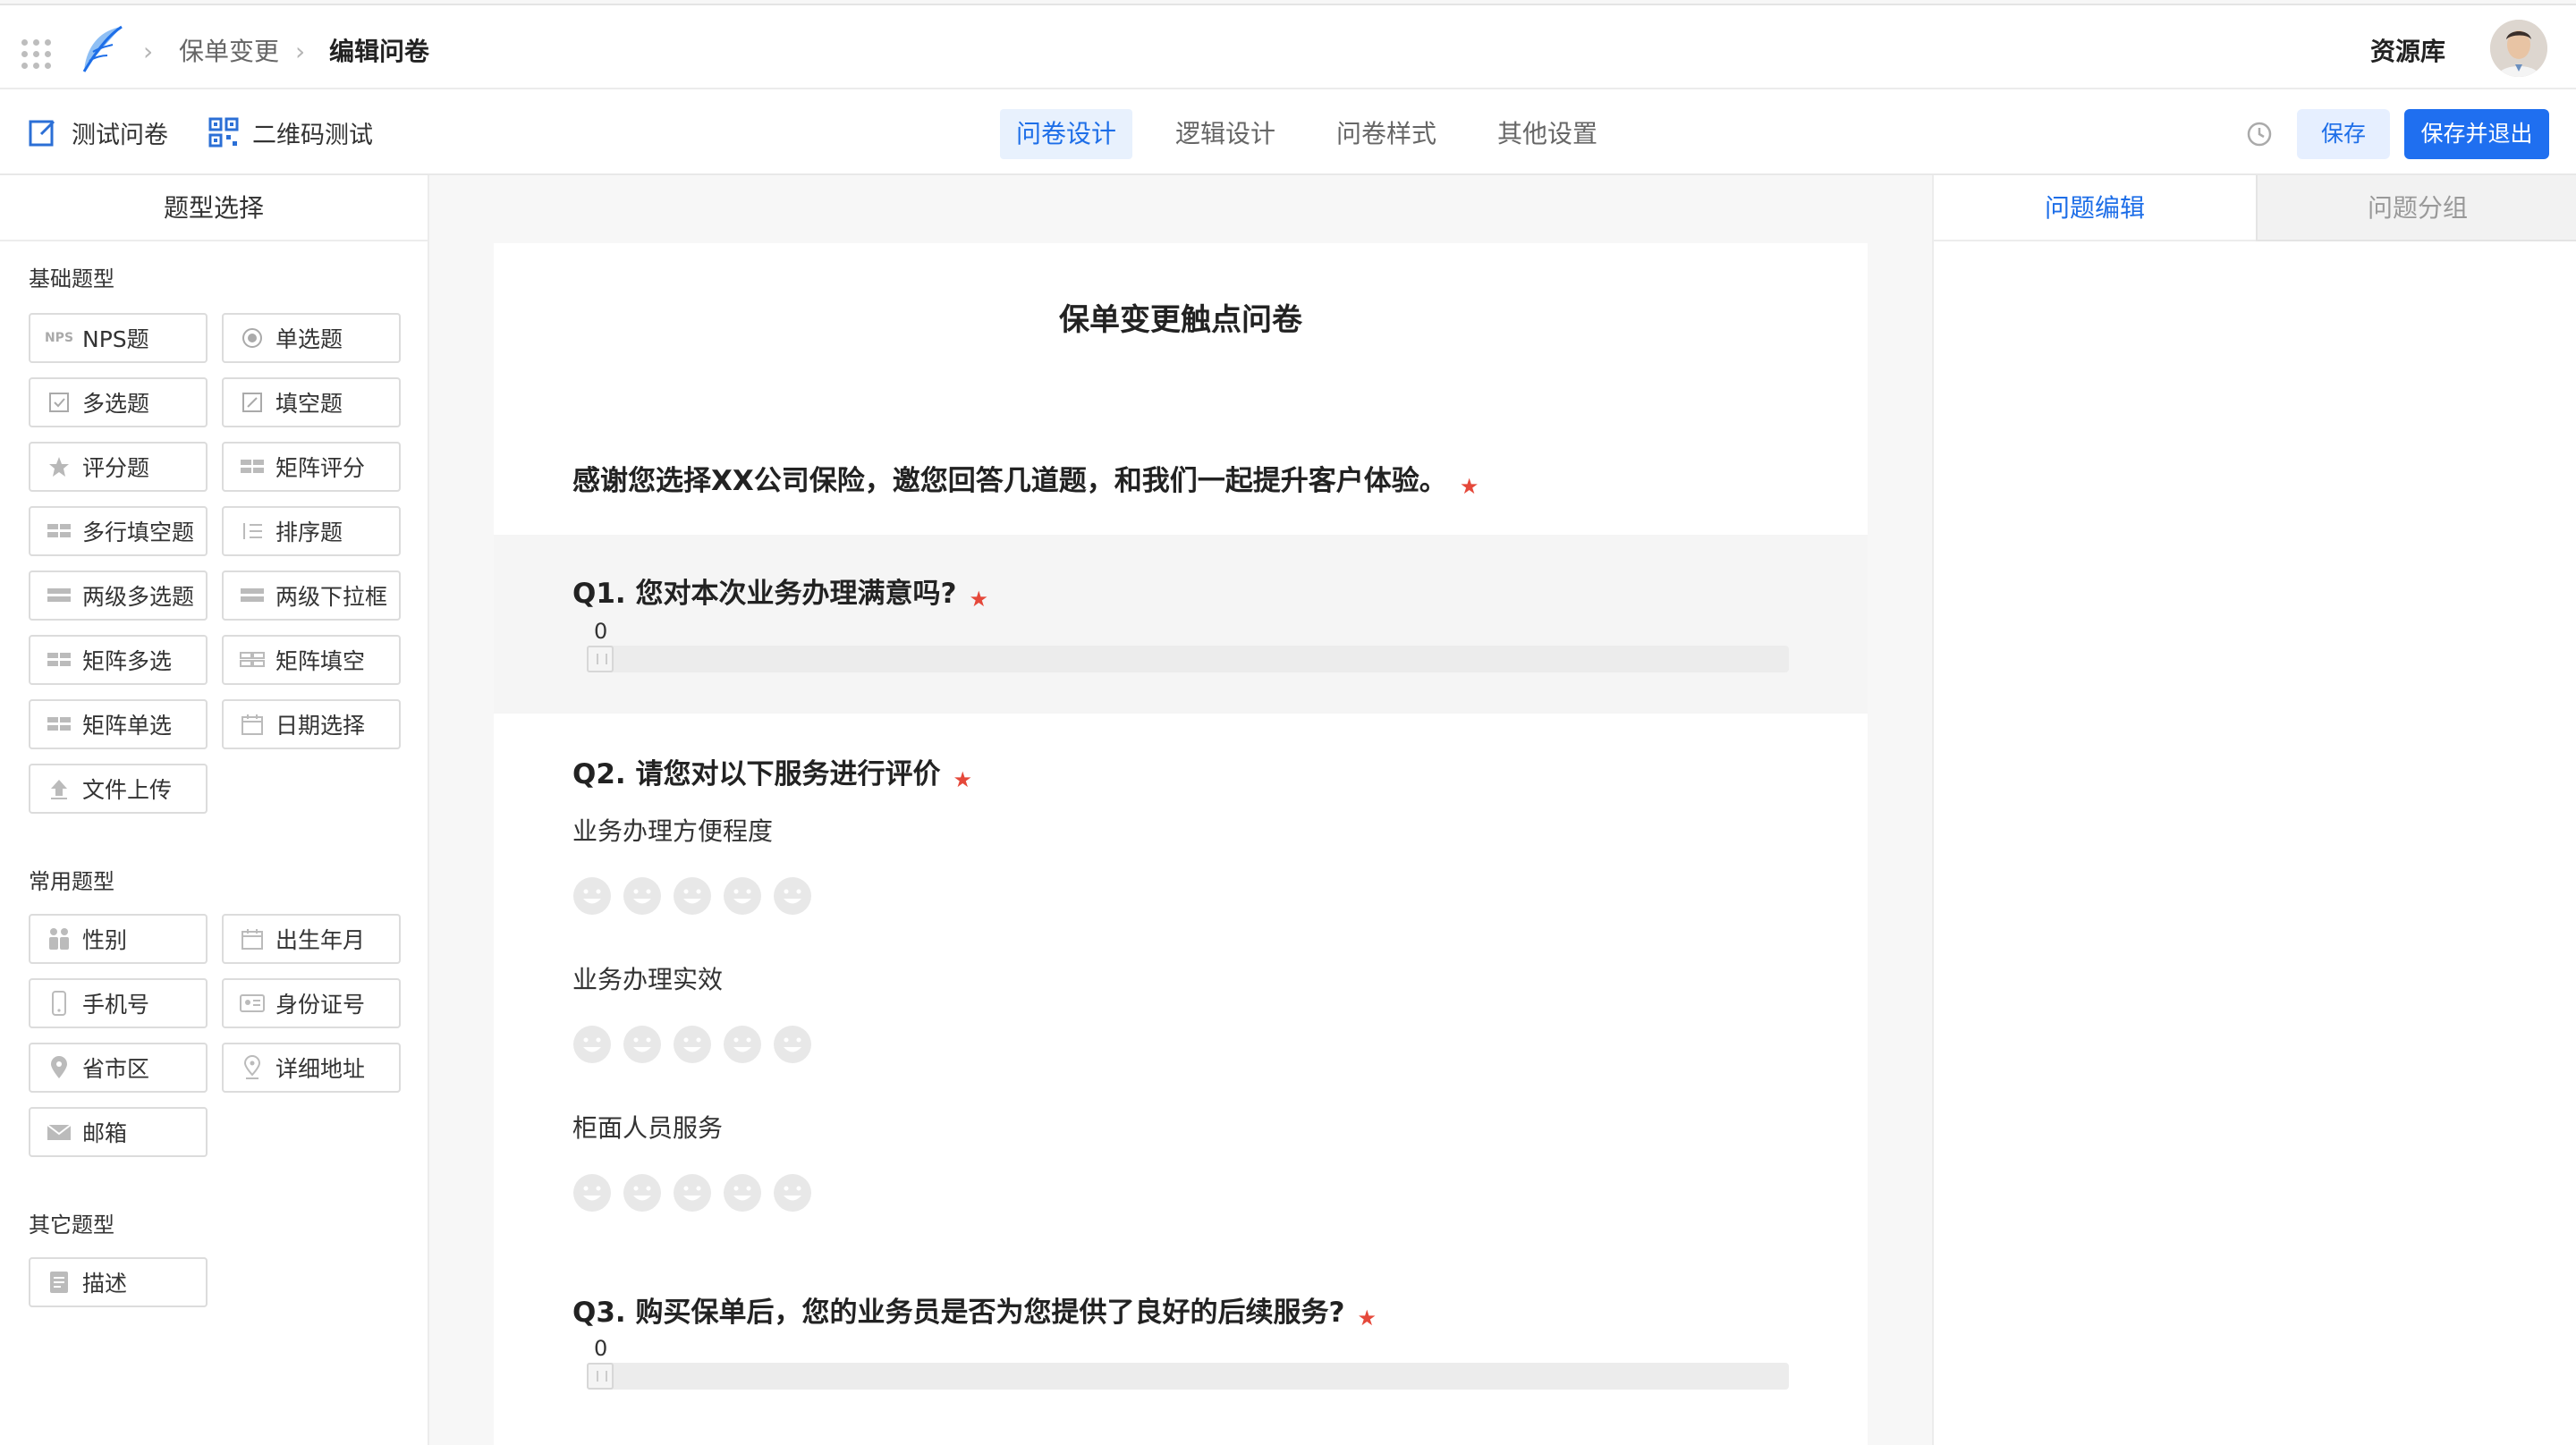 The height and width of the screenshot is (1445, 2576). Describe the element at coordinates (1066, 134) in the screenshot. I see `tab-survey-design: 问卷设计` at that location.